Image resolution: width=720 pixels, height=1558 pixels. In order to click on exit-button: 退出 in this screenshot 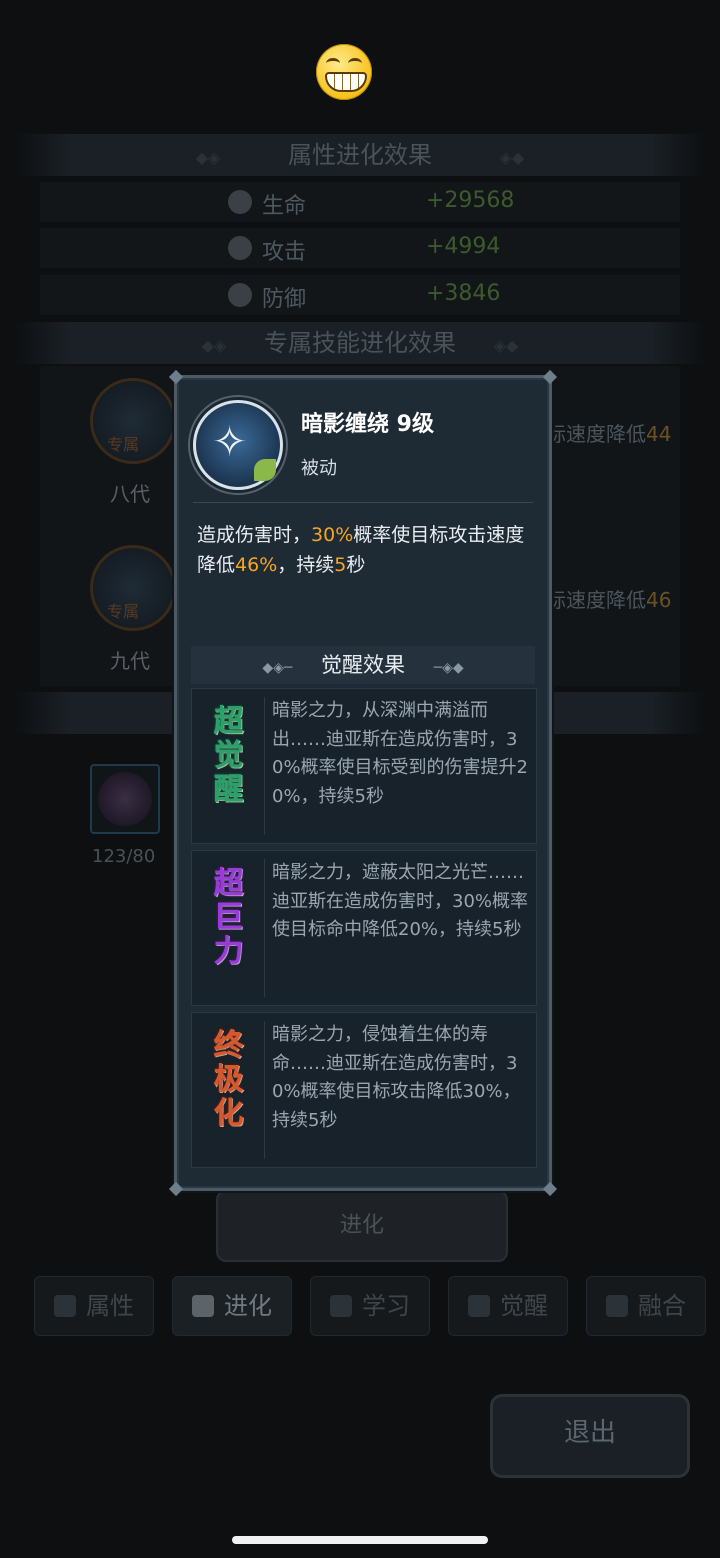, I will do `click(590, 1436)`.